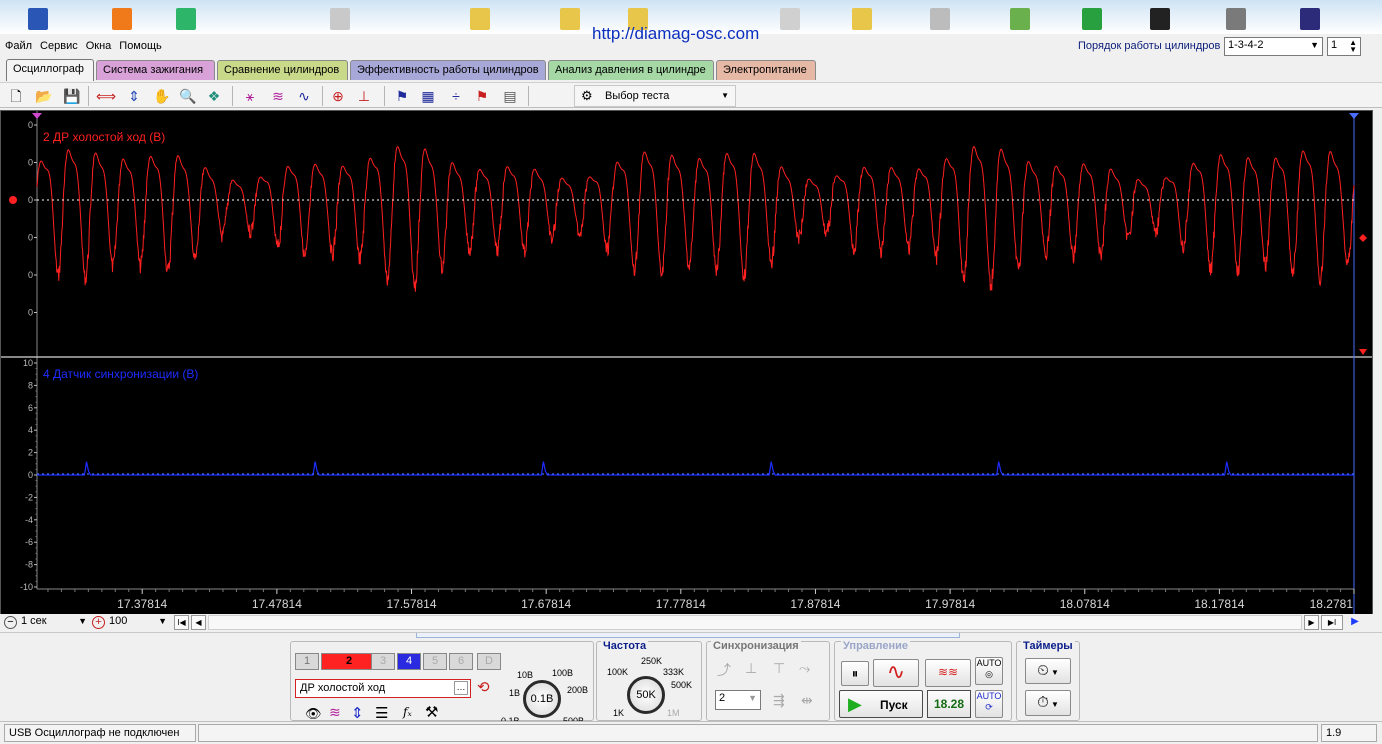 The image size is (1382, 744). I want to click on save-icon: 💾, so click(72, 96).